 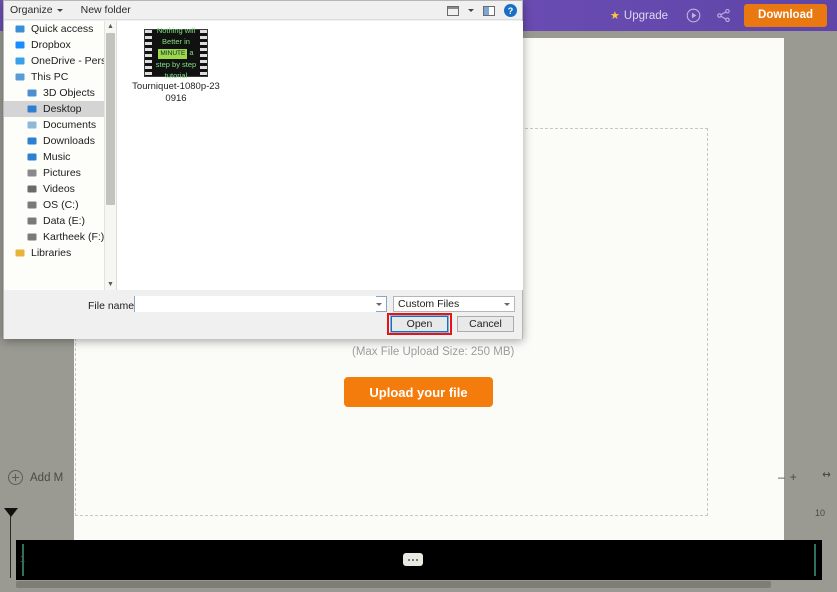 What do you see at coordinates (73, 237) in the screenshot?
I see `nav-item-label: Kartheek (F:)` at bounding box center [73, 237].